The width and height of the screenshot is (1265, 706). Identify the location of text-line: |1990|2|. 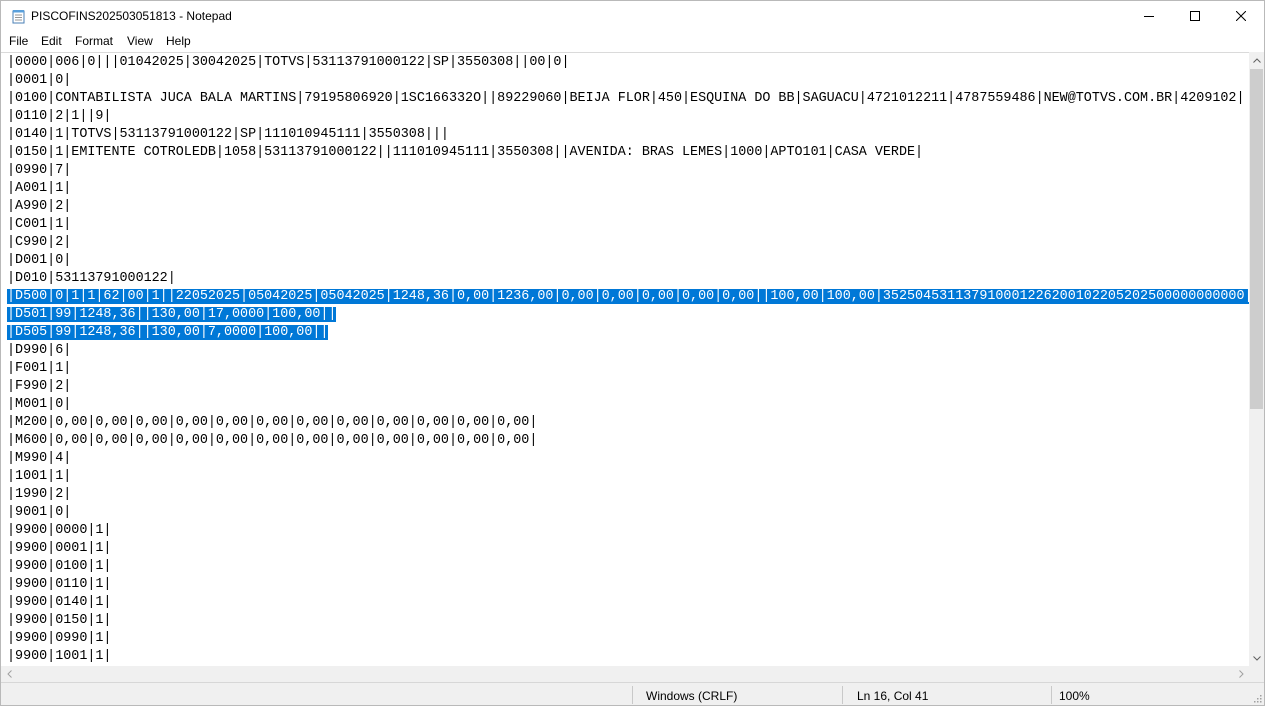
(628, 495).